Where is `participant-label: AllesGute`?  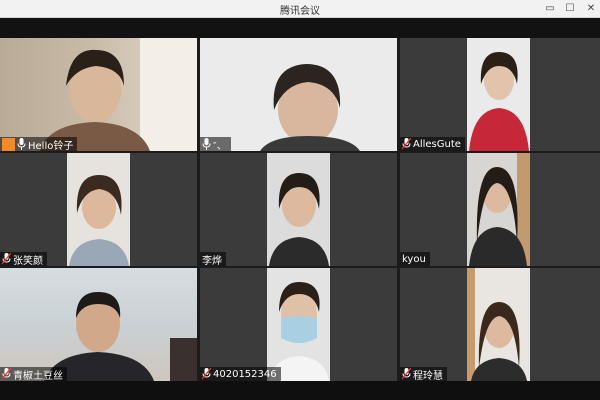
participant-label: AllesGute is located at coordinates (432, 144).